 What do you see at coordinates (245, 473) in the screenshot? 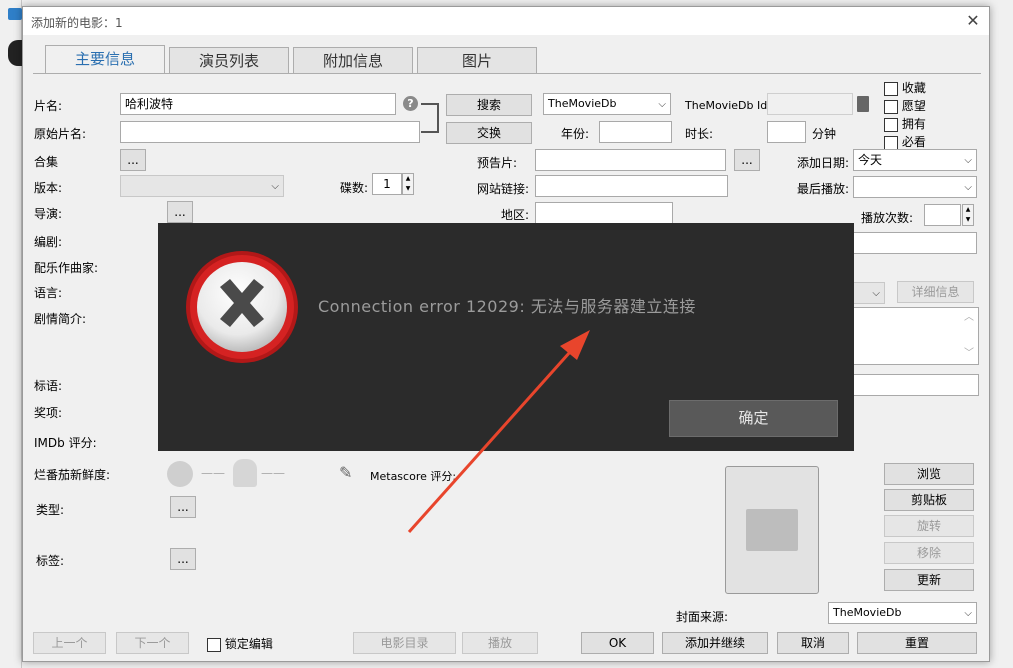
I see `popcorn-icon` at bounding box center [245, 473].